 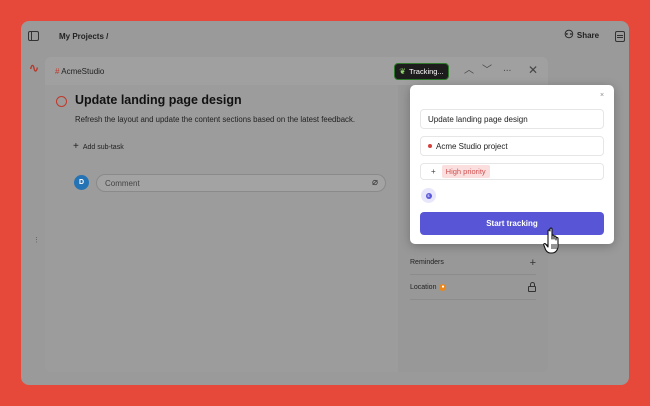 I want to click on location-icon: ●, so click(x=443, y=287).